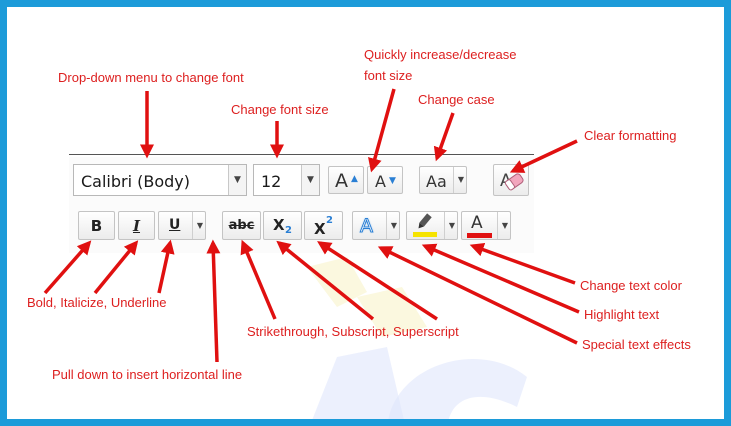 The width and height of the screenshot is (731, 426). What do you see at coordinates (382, 130) in the screenshot?
I see `arrow-grow-shrink` at bounding box center [382, 130].